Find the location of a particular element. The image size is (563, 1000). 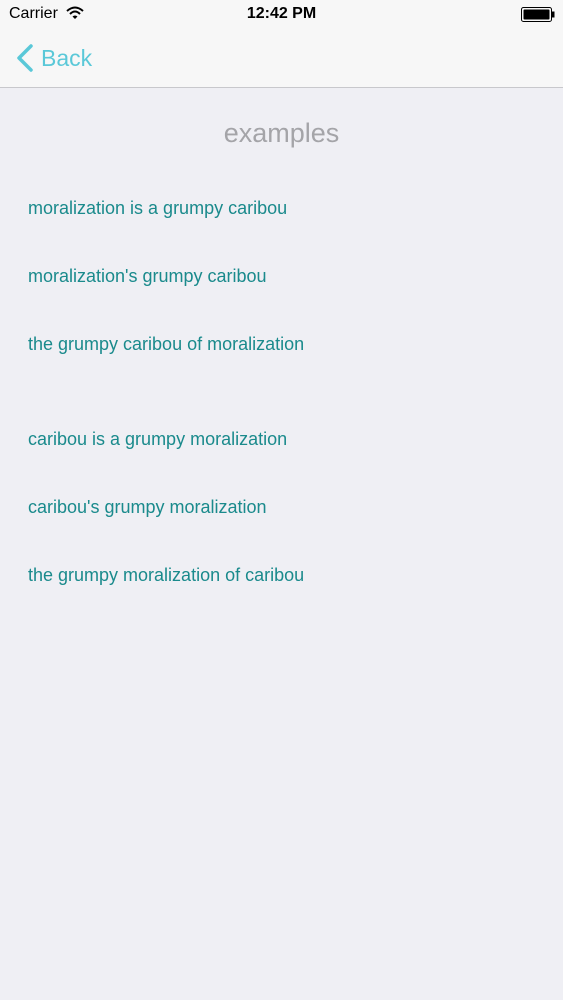

navigation-bar: Back is located at coordinates (281, 59).